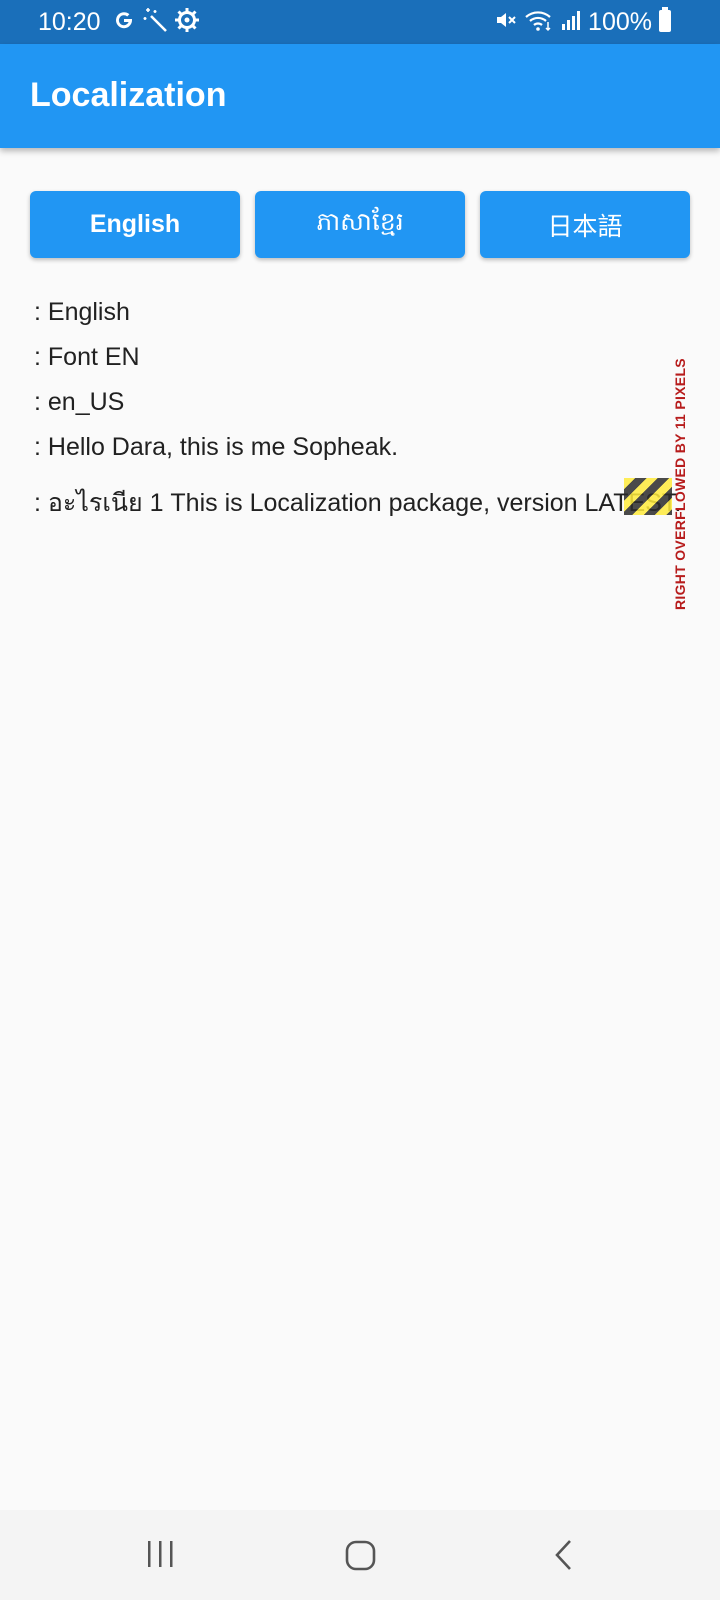 The image size is (720, 1600). What do you see at coordinates (124, 22) in the screenshot?
I see `google-icon` at bounding box center [124, 22].